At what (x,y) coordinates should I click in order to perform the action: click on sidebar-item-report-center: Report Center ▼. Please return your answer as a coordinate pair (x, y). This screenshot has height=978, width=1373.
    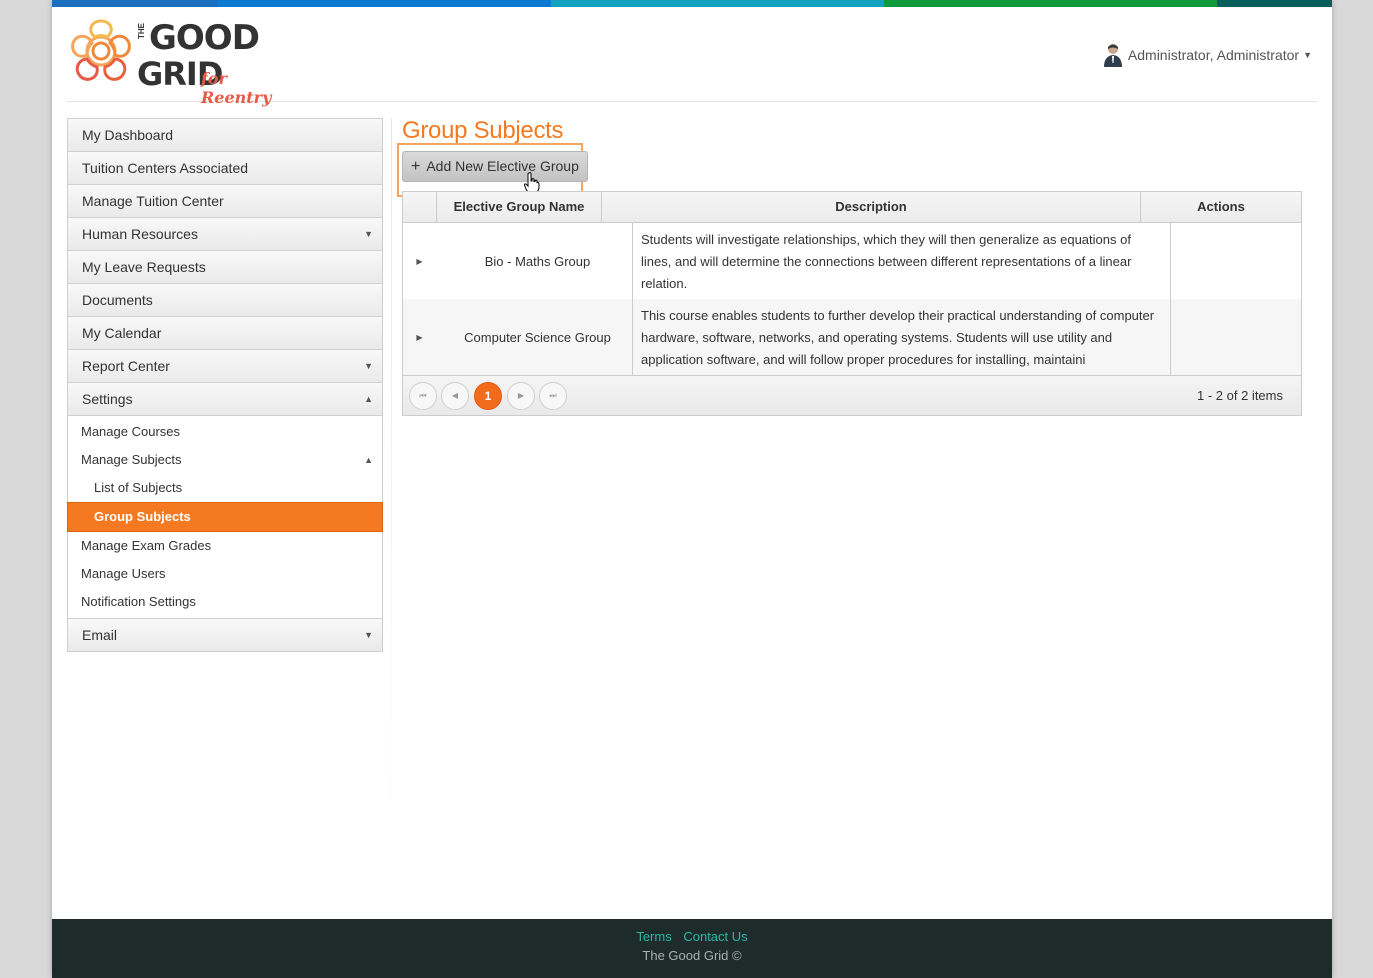
    Looking at the image, I should click on (225, 366).